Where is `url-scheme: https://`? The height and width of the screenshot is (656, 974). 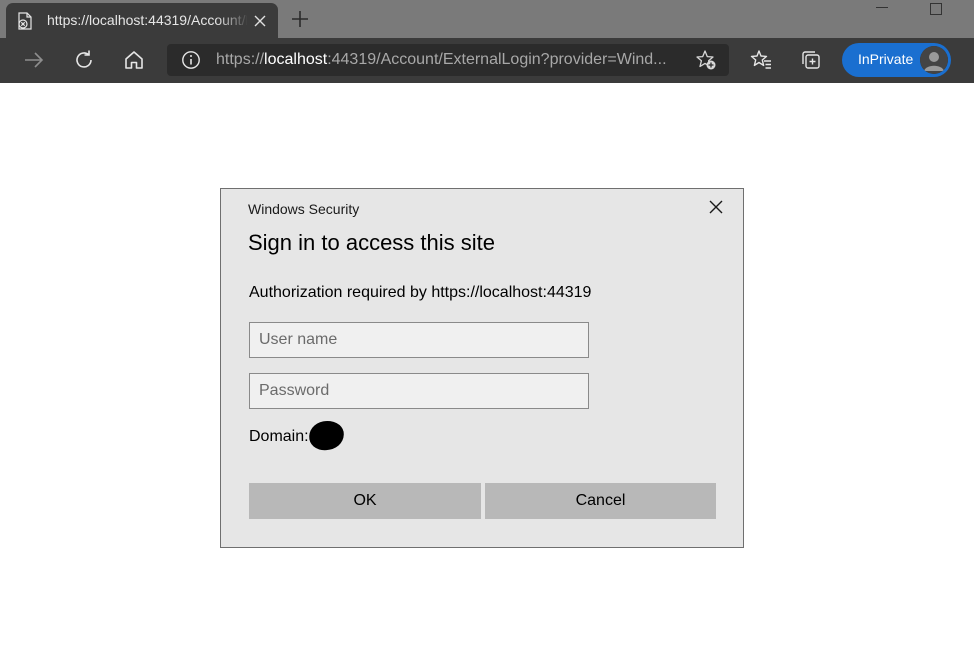 url-scheme: https:// is located at coordinates (240, 59).